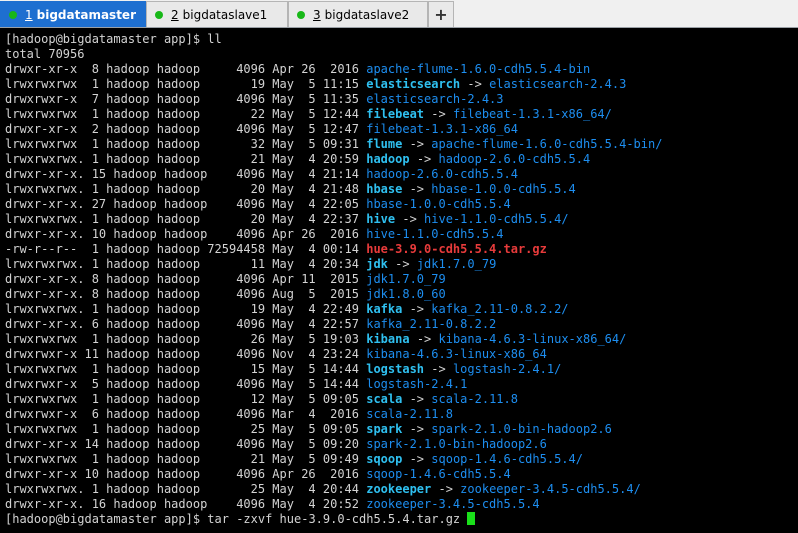 This screenshot has height=533, width=798. What do you see at coordinates (438, 204) in the screenshot?
I see `file-name: hbase-1.0.0-cdh5.5.4` at bounding box center [438, 204].